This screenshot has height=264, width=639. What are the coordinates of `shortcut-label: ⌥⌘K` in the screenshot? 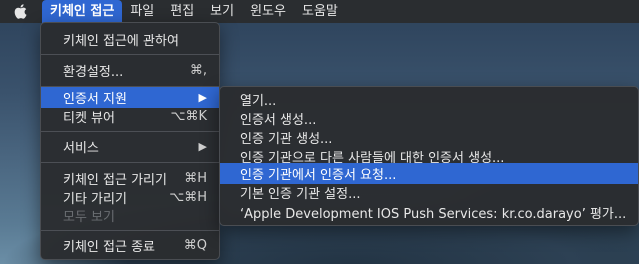 It's located at (188, 116).